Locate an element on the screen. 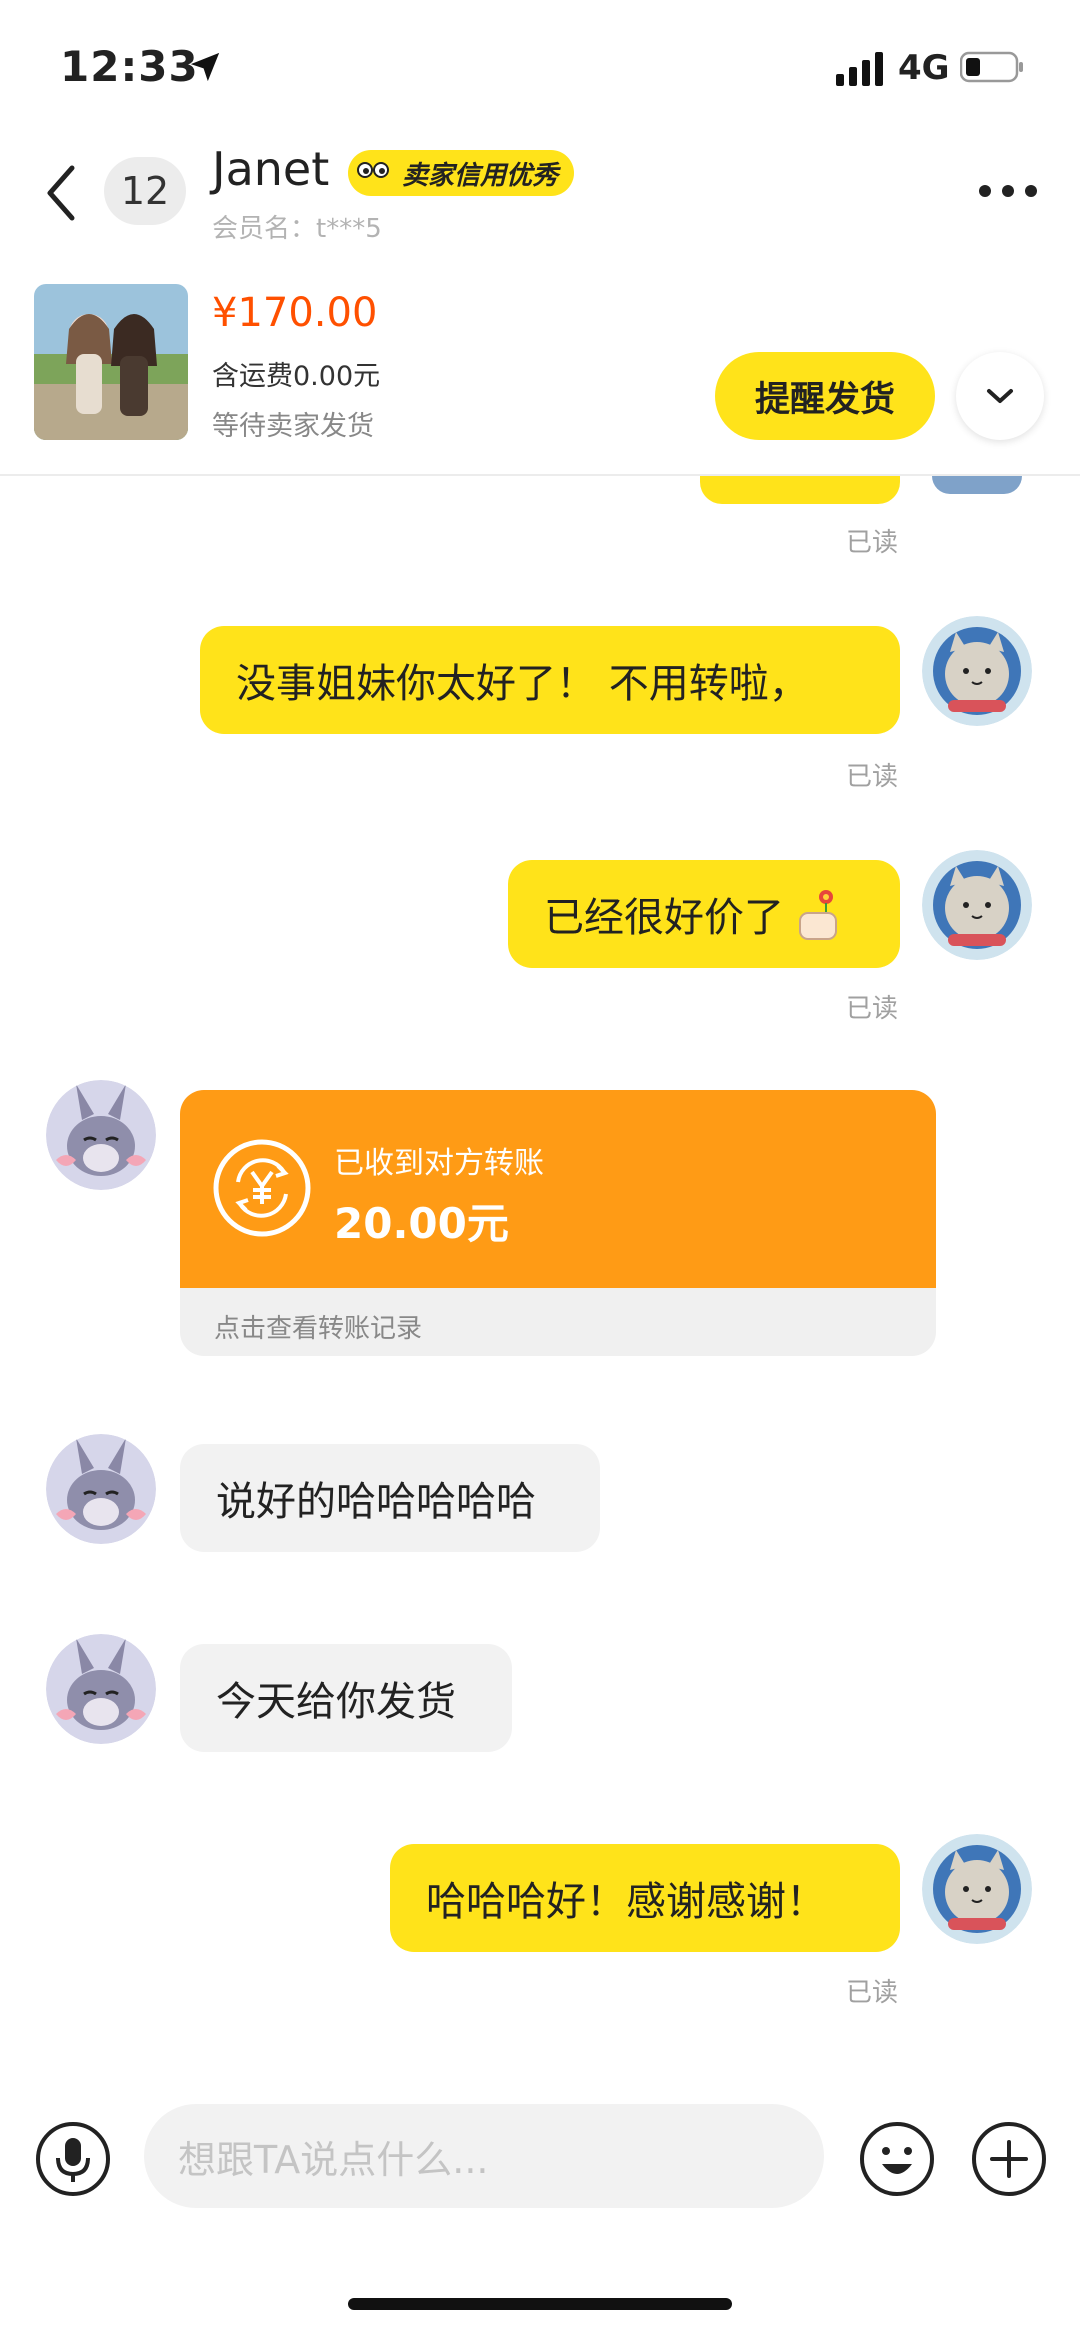  order-price: ¥170.00 is located at coordinates (295, 313).